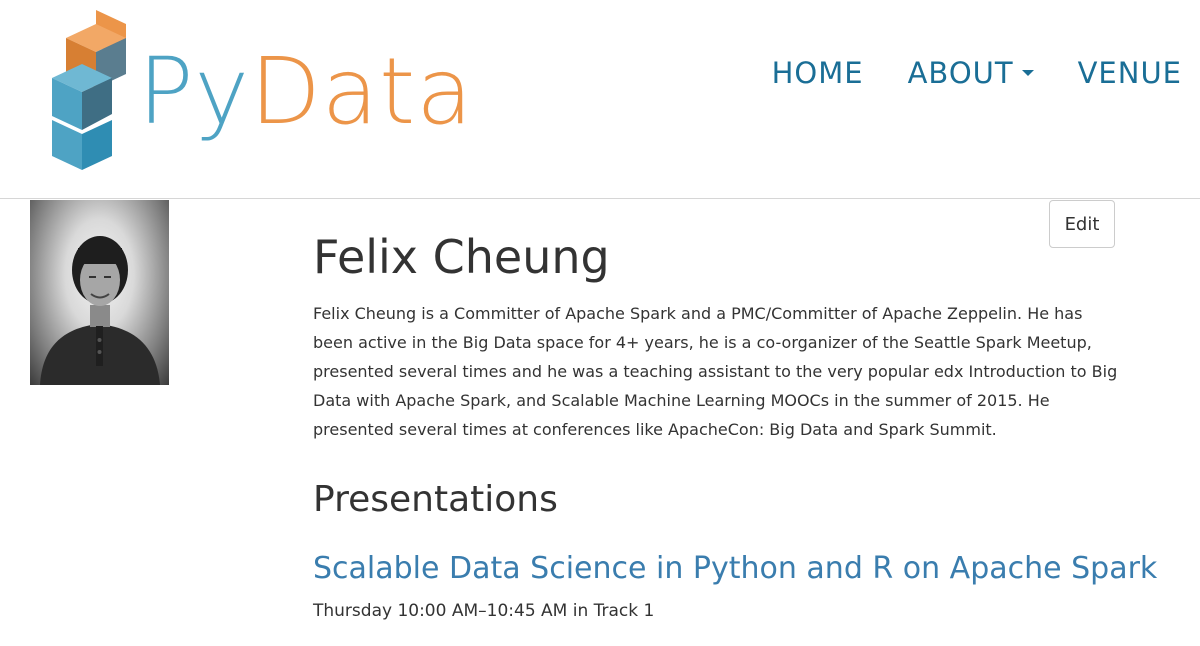 Image resolution: width=1200 pixels, height=646 pixels. I want to click on wordmark-py: Py, so click(194, 91).